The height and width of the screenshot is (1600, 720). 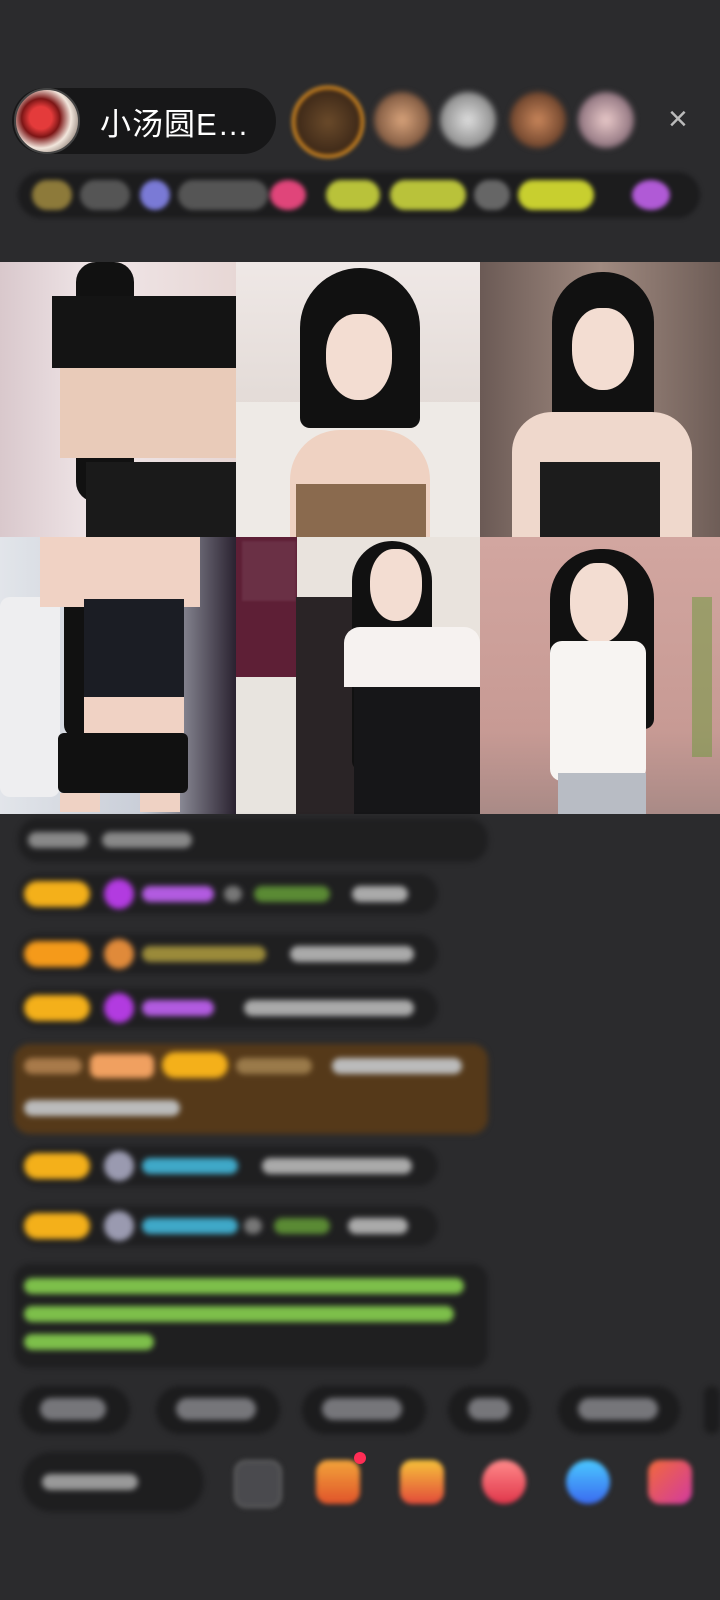 What do you see at coordinates (504, 1482) in the screenshot?
I see `like-icon` at bounding box center [504, 1482].